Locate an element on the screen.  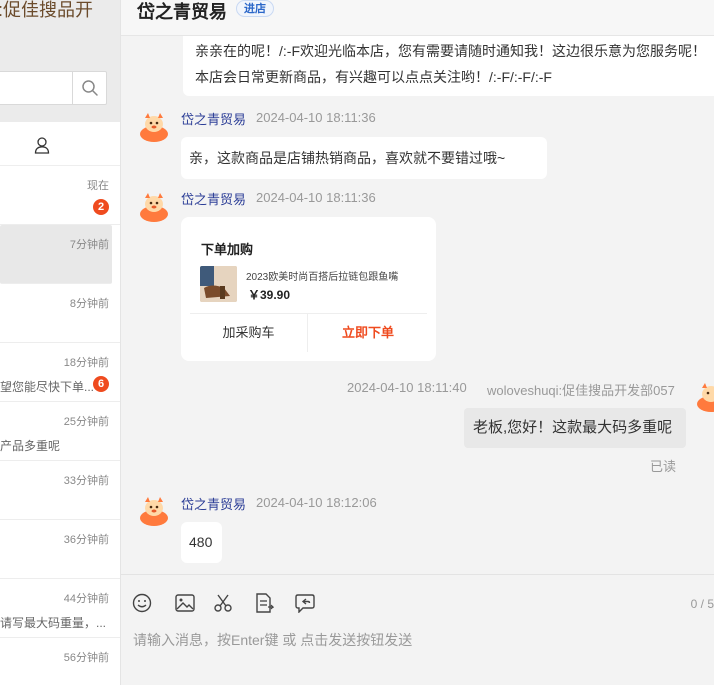
card-title: 下单加购 is located at coordinates (227, 249).